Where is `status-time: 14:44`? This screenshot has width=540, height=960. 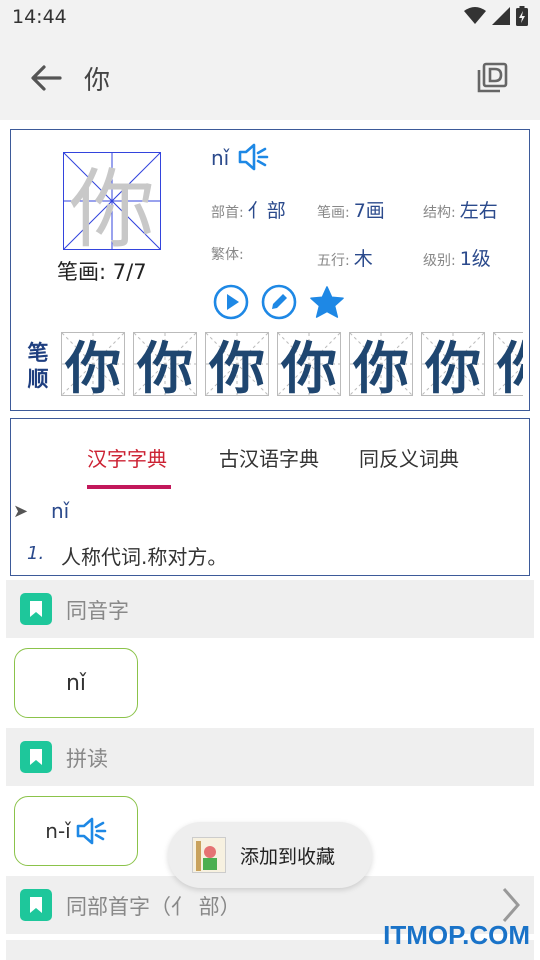
status-time: 14:44 is located at coordinates (39, 17).